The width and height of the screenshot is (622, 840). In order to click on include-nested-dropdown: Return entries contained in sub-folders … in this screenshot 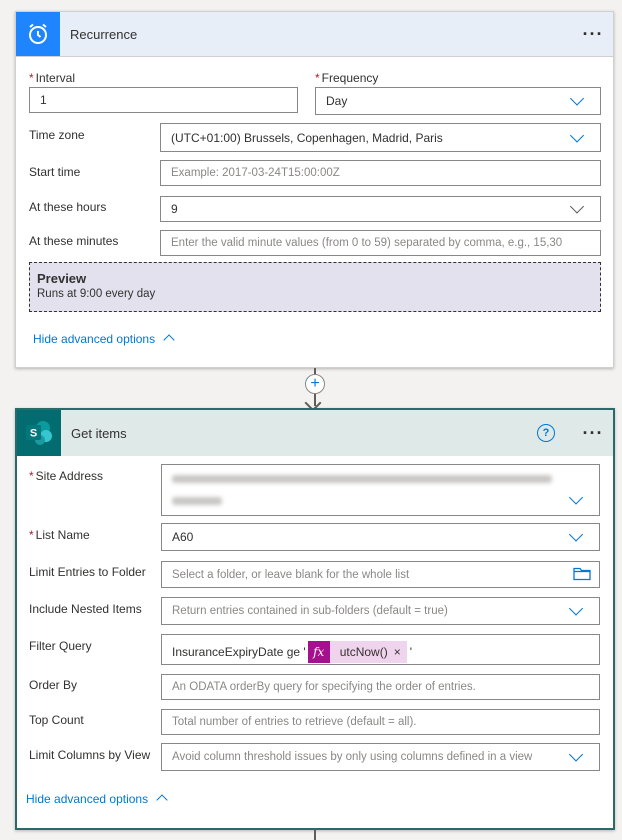, I will do `click(380, 611)`.